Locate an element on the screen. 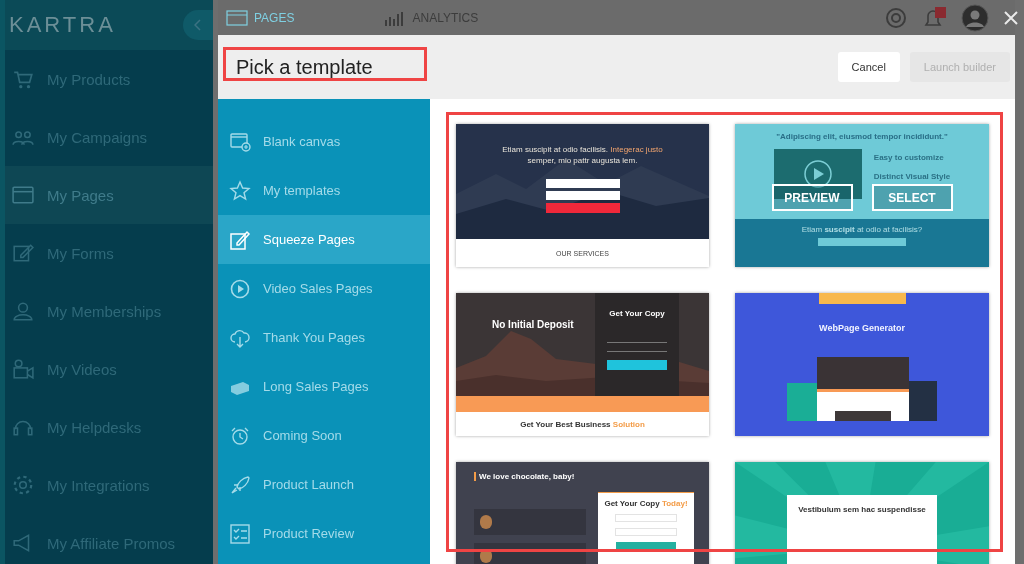 The height and width of the screenshot is (564, 1024). question-text: Etiam suscipit at odio at facilisis? is located at coordinates (862, 229).